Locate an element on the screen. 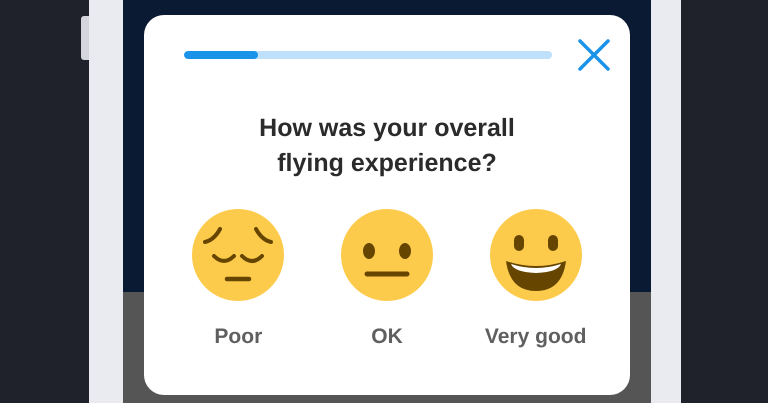 The width and height of the screenshot is (768, 403). rating-label: Very good is located at coordinates (535, 337).